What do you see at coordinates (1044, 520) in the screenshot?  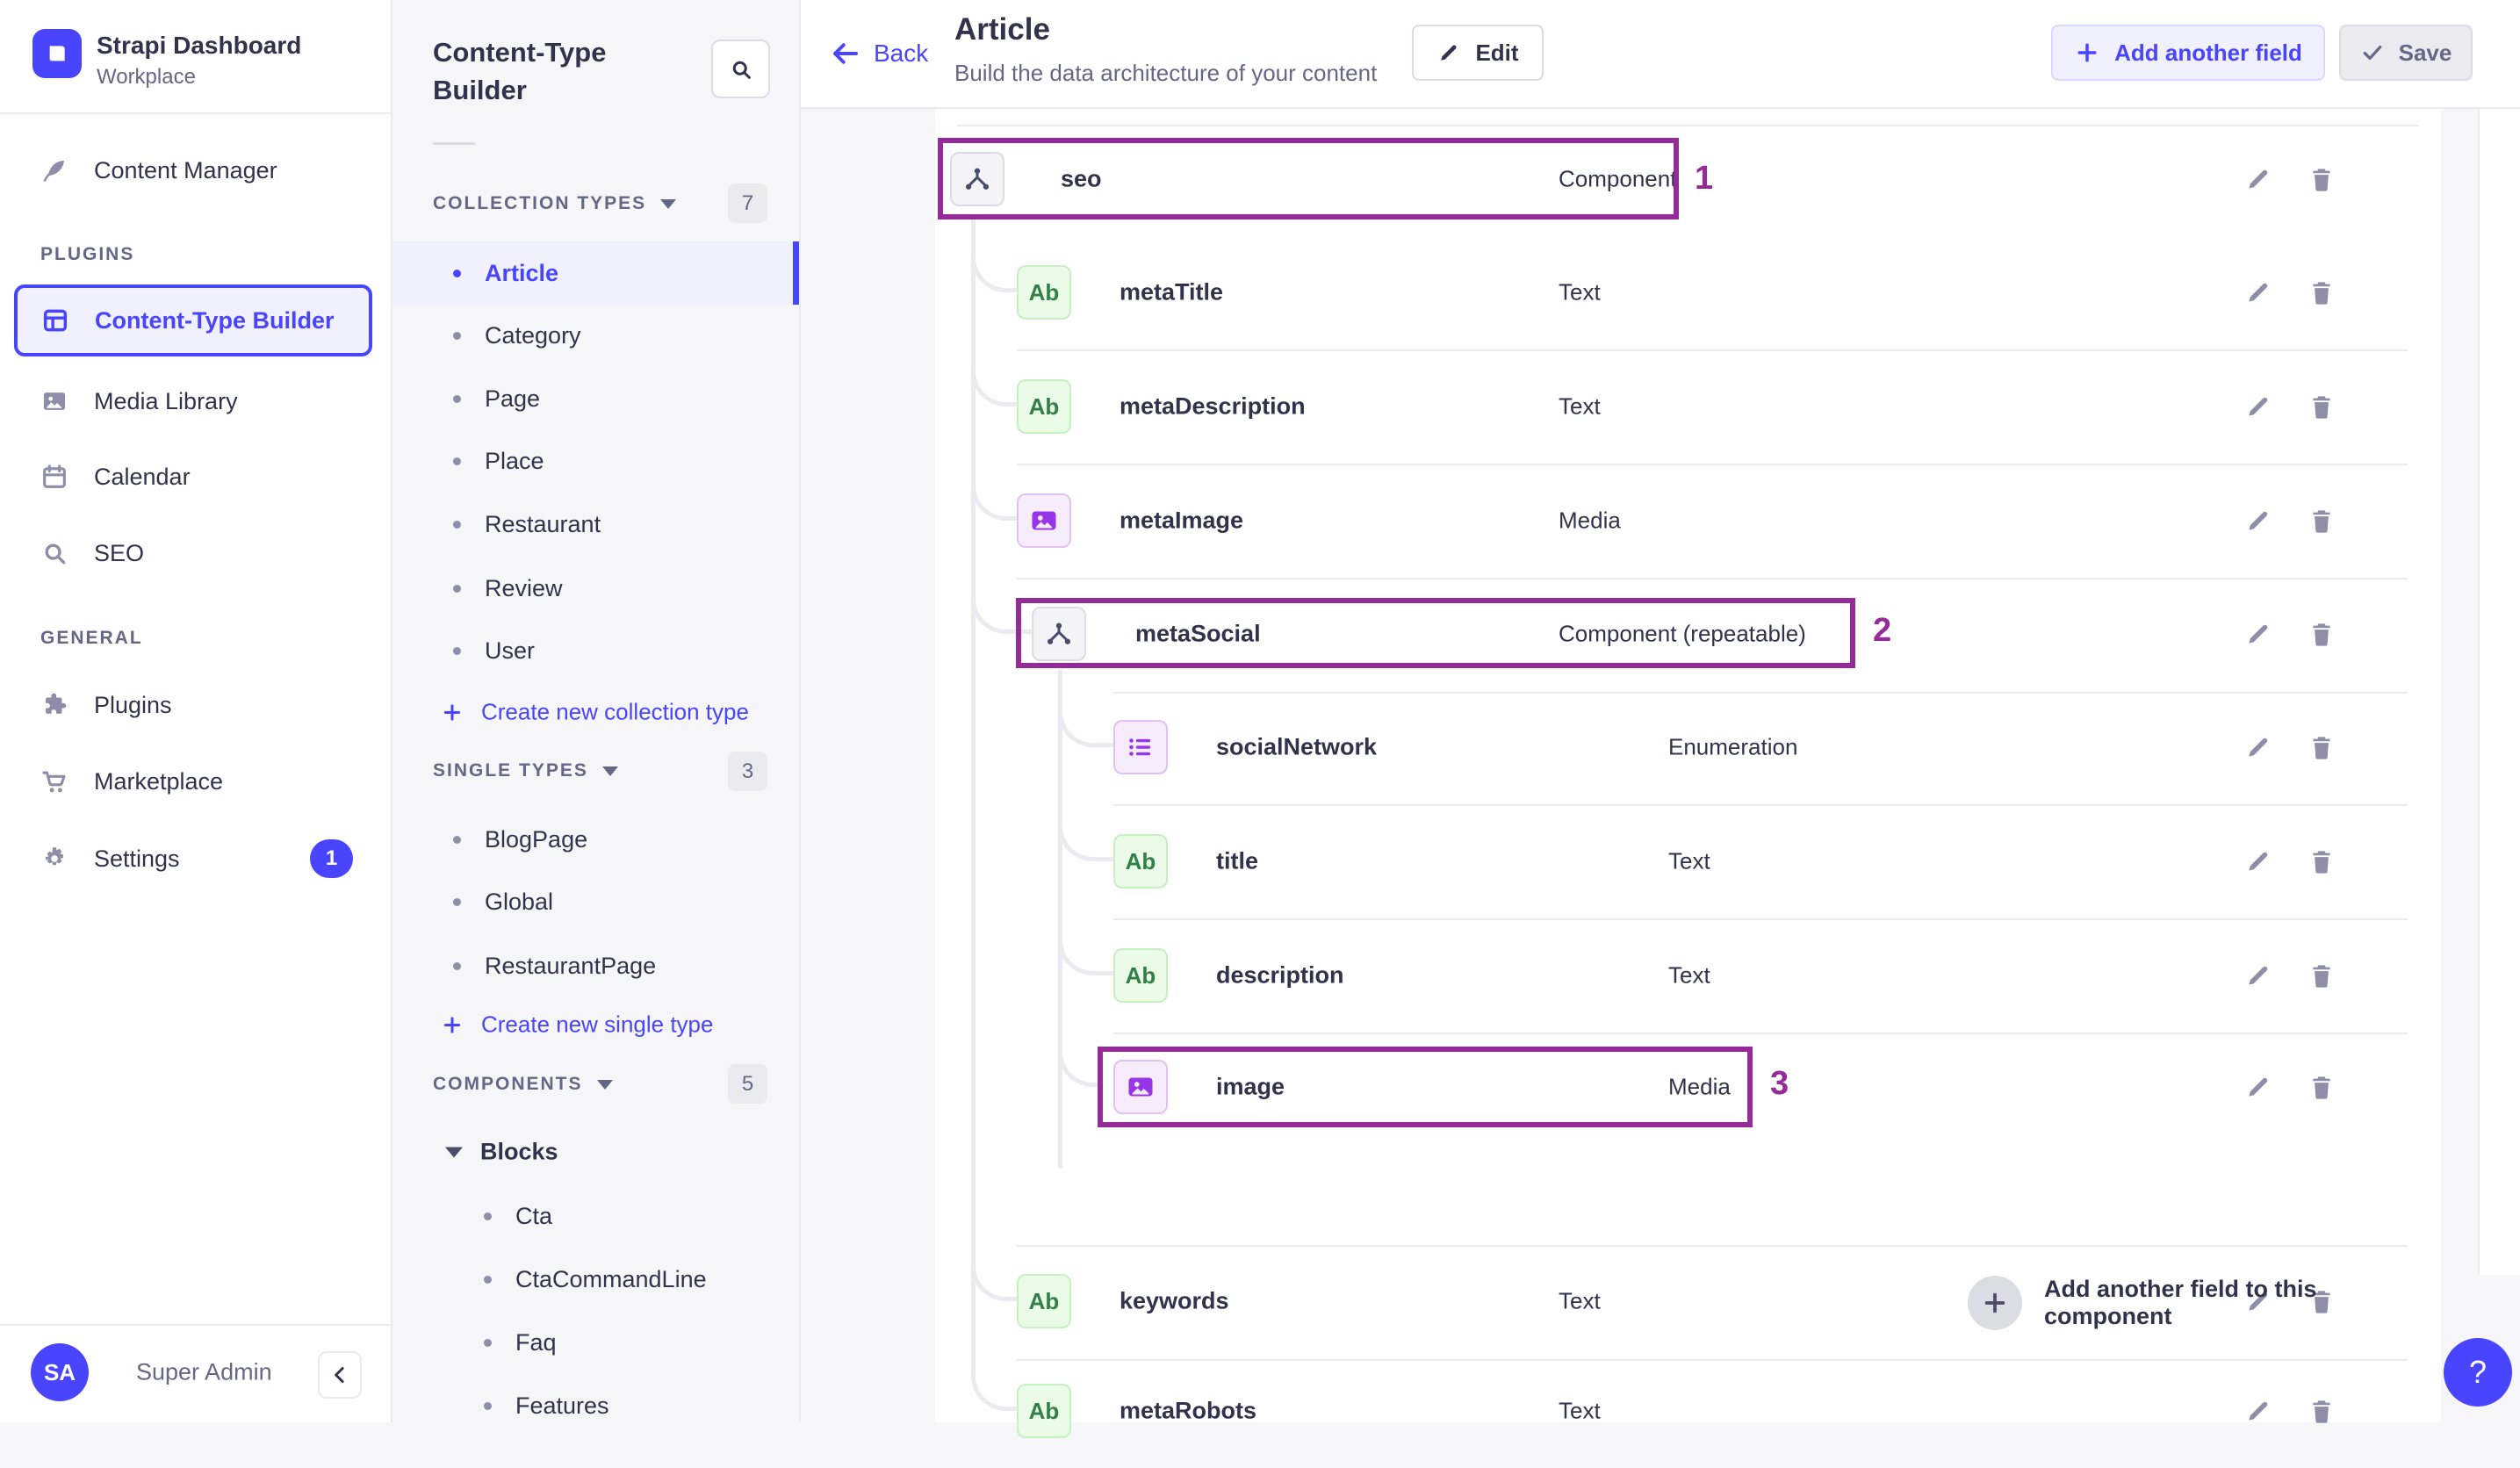 I see `media-field-icon` at bounding box center [1044, 520].